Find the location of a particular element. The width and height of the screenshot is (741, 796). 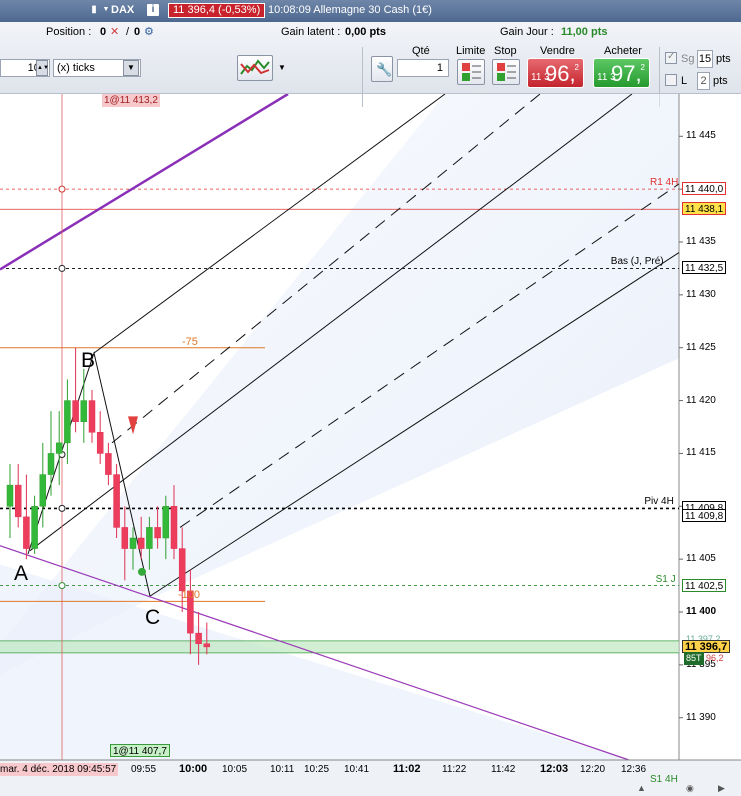

level-price-tag: 11 438,1 is located at coordinates (704, 209).